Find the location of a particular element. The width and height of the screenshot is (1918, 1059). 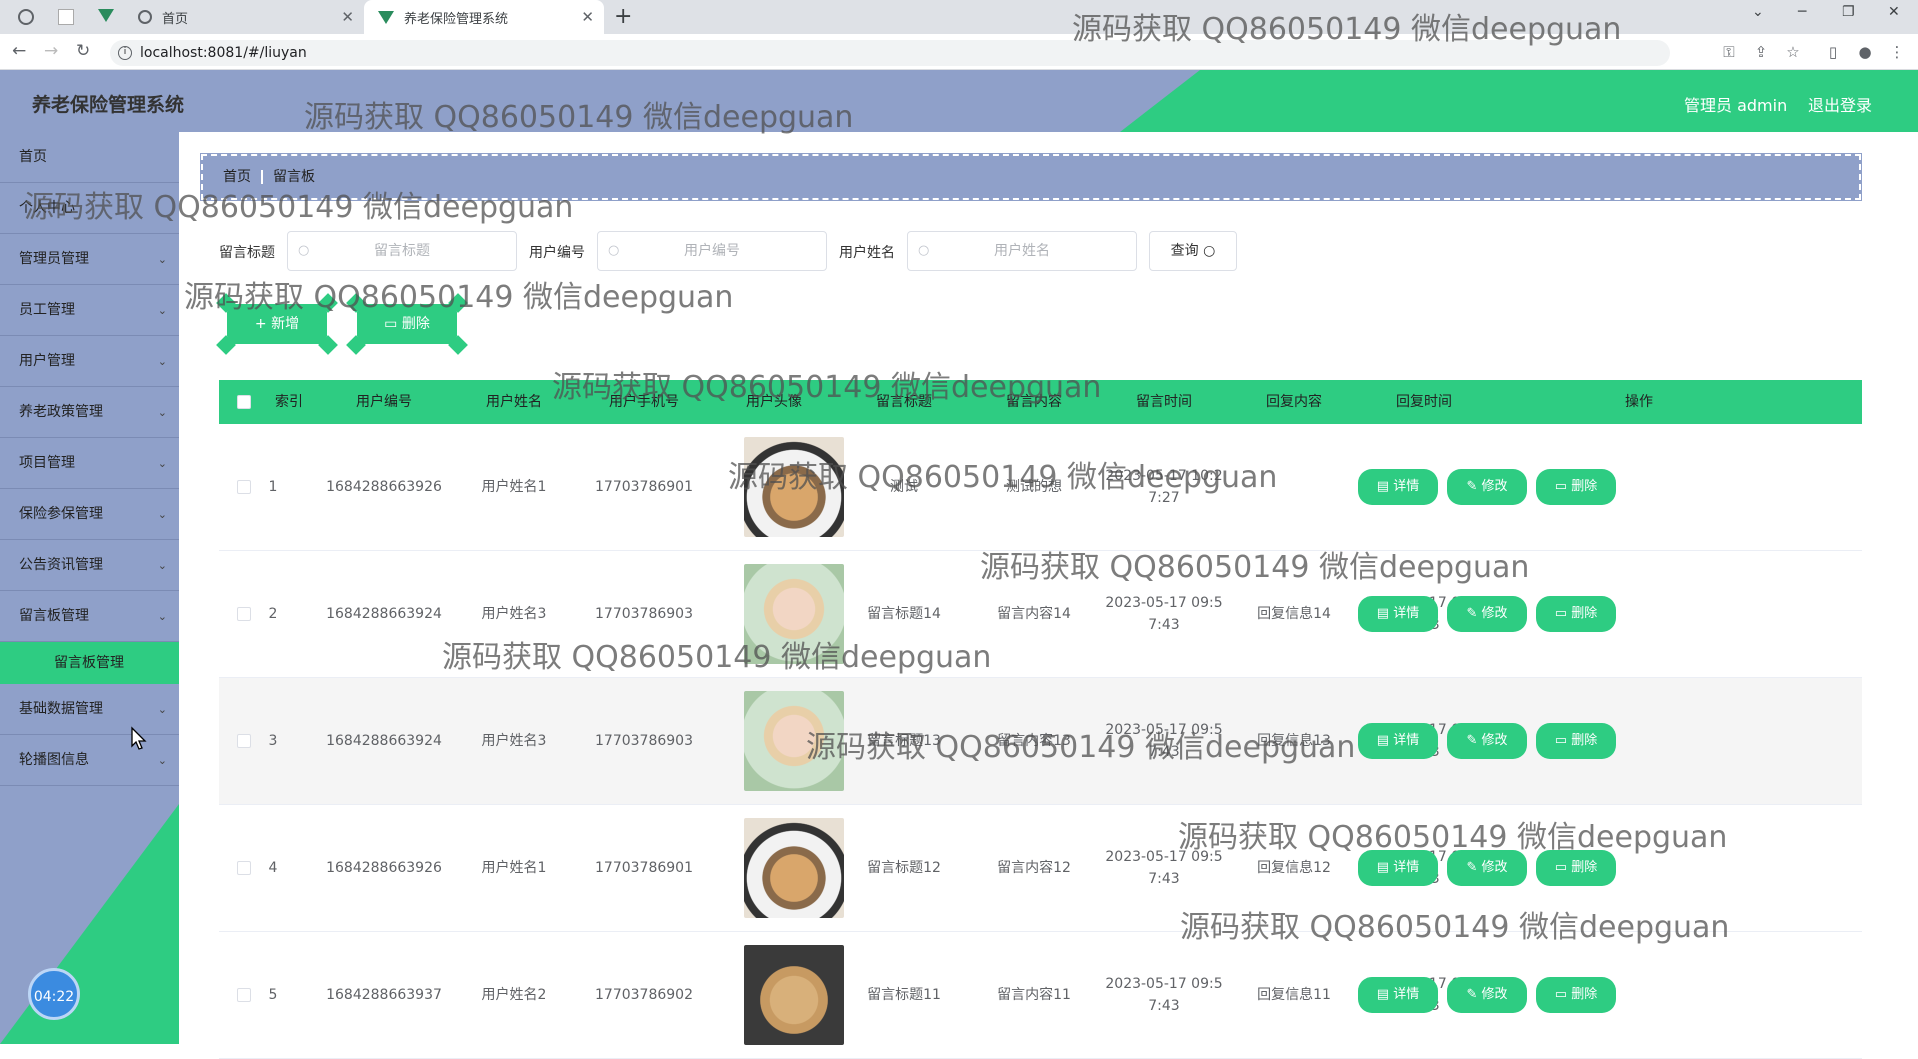

delete-button: ▭ 删除 is located at coordinates (407, 324).